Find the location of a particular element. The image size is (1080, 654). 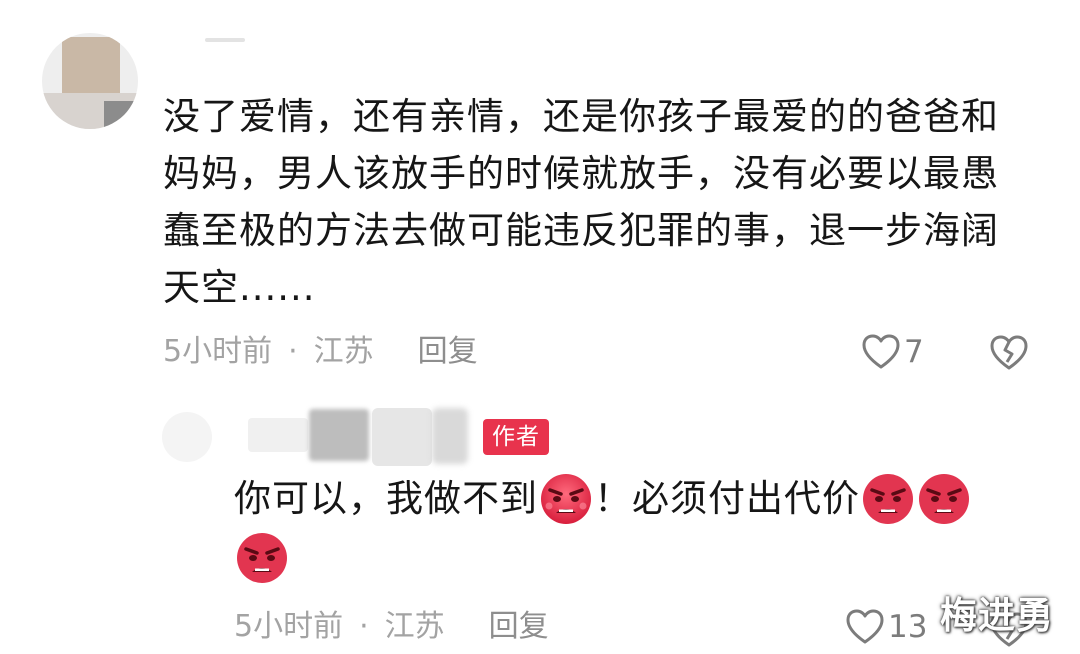

reply-meta: 5小时前 · 江苏 回复 is located at coordinates (391, 627).